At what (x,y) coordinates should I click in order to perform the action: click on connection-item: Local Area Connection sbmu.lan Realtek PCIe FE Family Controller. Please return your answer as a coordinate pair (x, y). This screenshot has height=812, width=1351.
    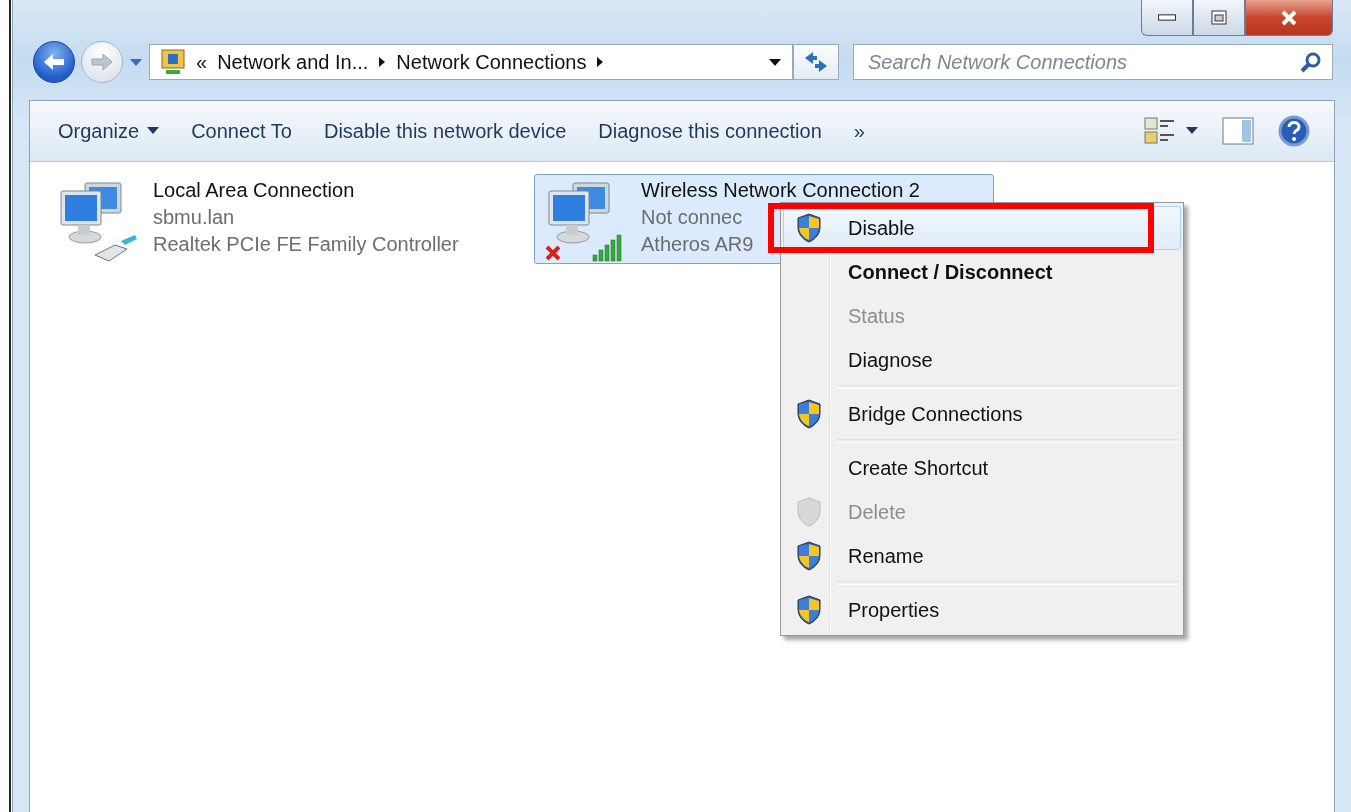
    Looking at the image, I should click on (276, 219).